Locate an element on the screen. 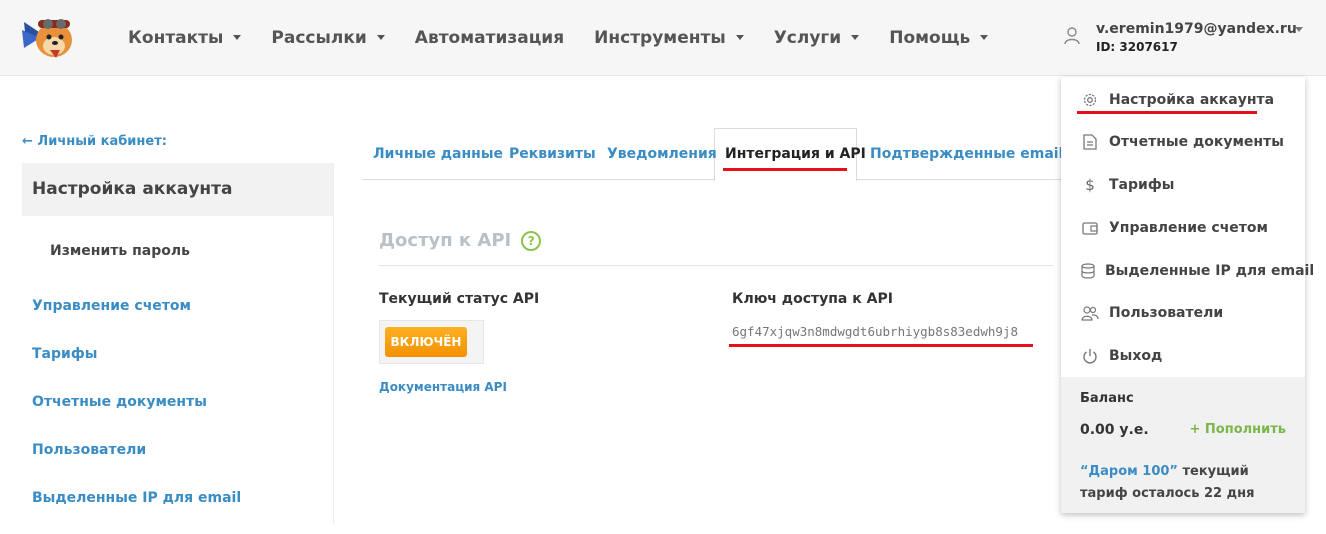  topup-link: + Пополнить is located at coordinates (1237, 429).